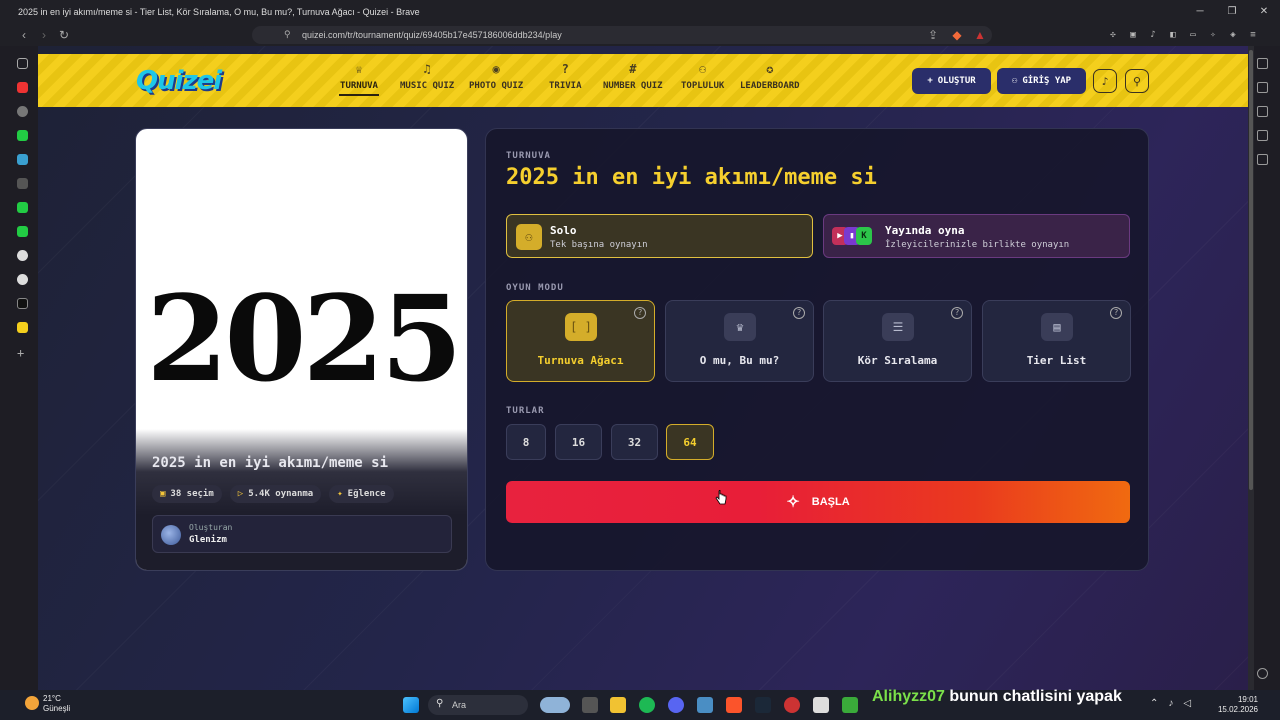 The image size is (1280, 720). I want to click on round-16-button: 16, so click(578, 442).